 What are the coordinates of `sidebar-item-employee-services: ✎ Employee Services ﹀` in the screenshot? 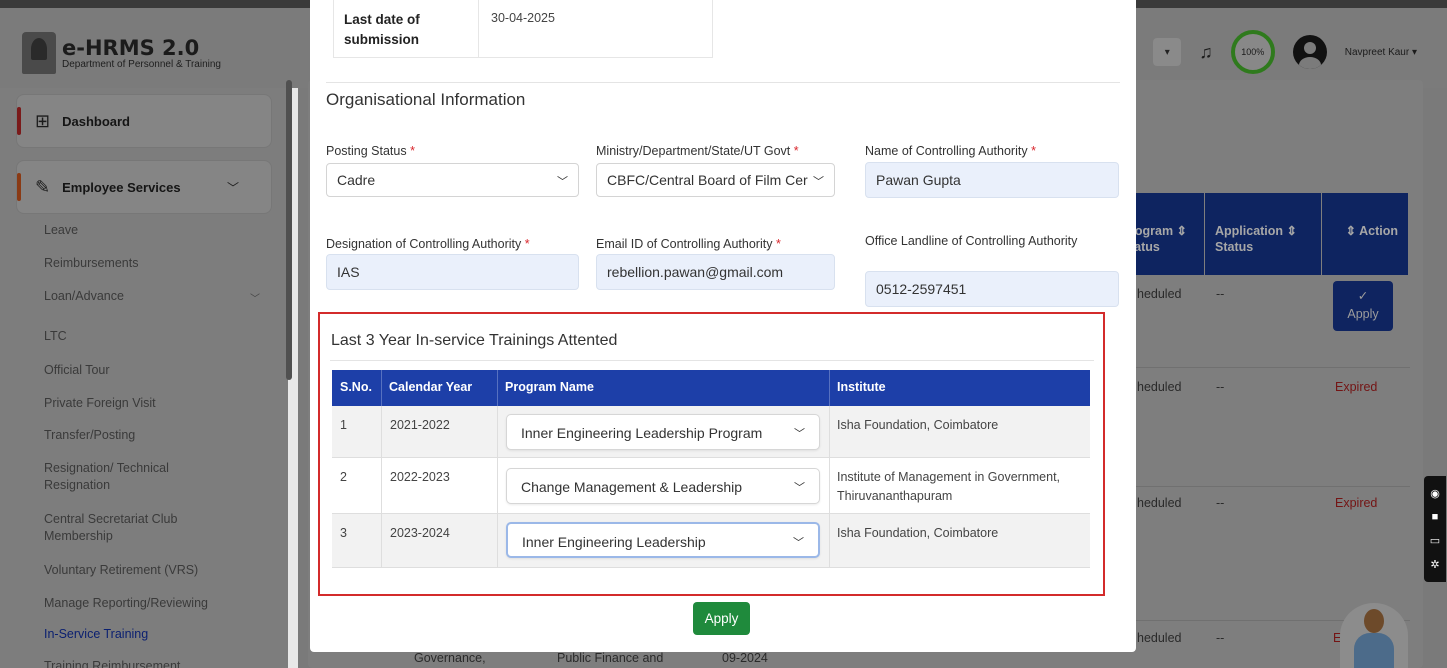 It's located at (144, 187).